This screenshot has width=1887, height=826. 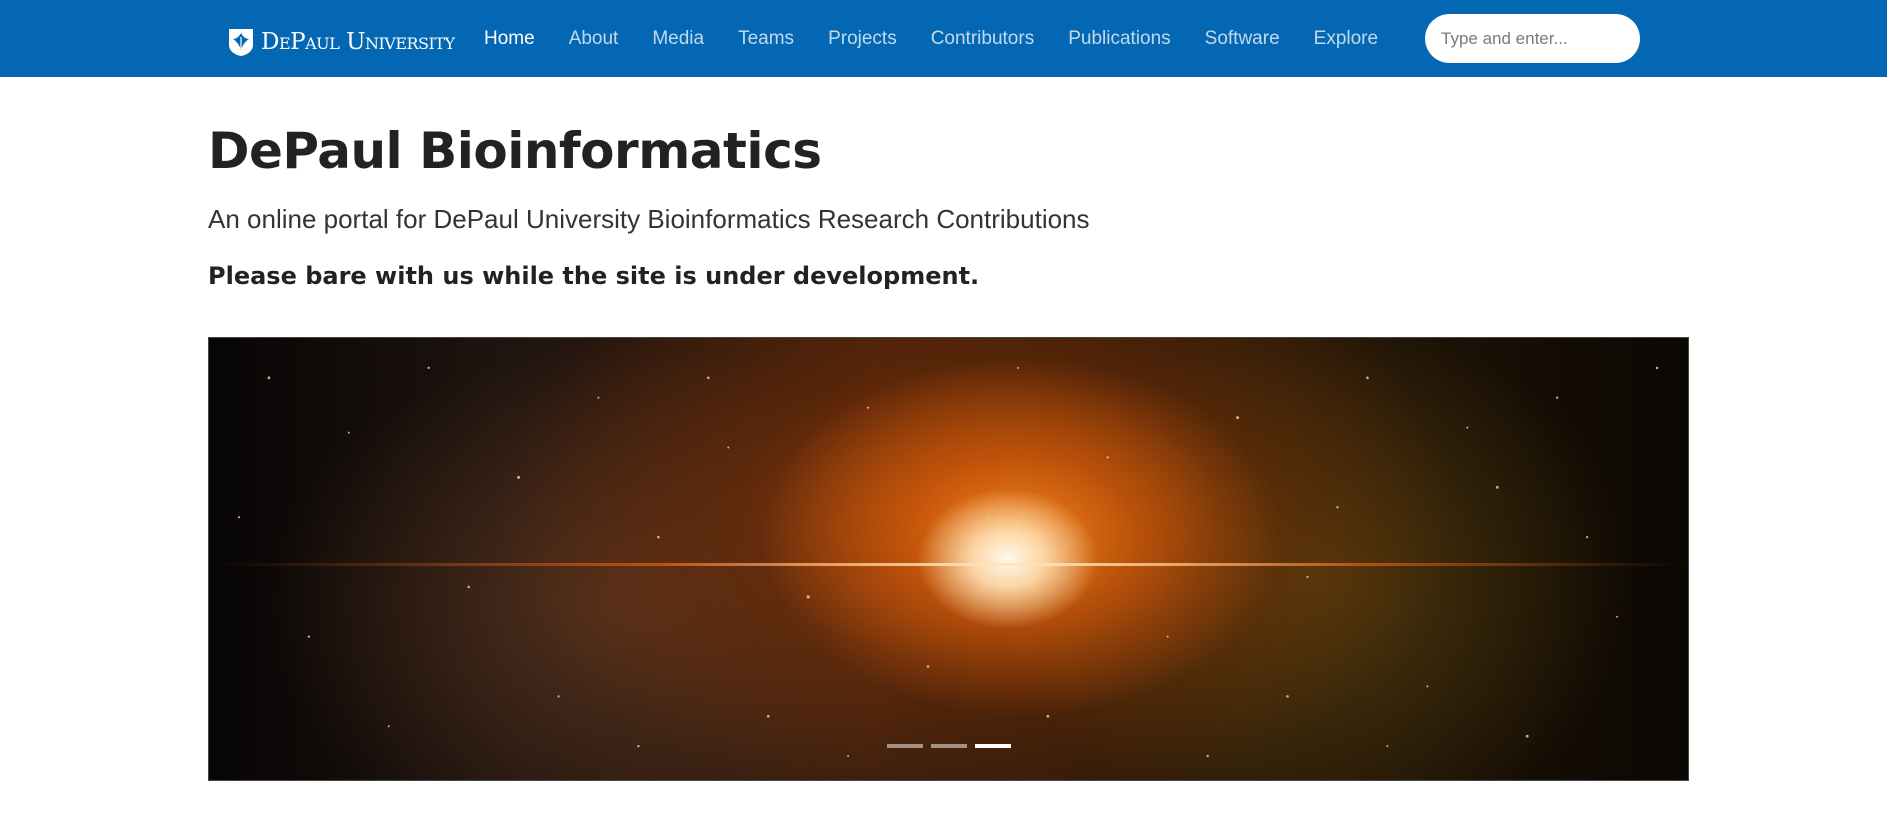 What do you see at coordinates (1119, 39) in the screenshot?
I see `nav-item-publications: Publications` at bounding box center [1119, 39].